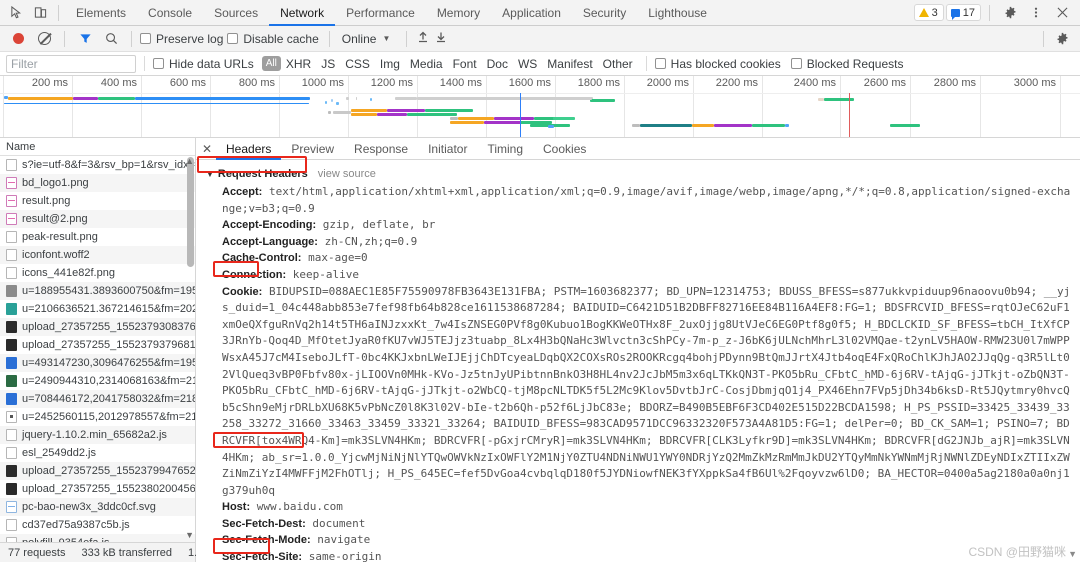  I want to click on list-item: esl_2549dd2.js, so click(97, 453).